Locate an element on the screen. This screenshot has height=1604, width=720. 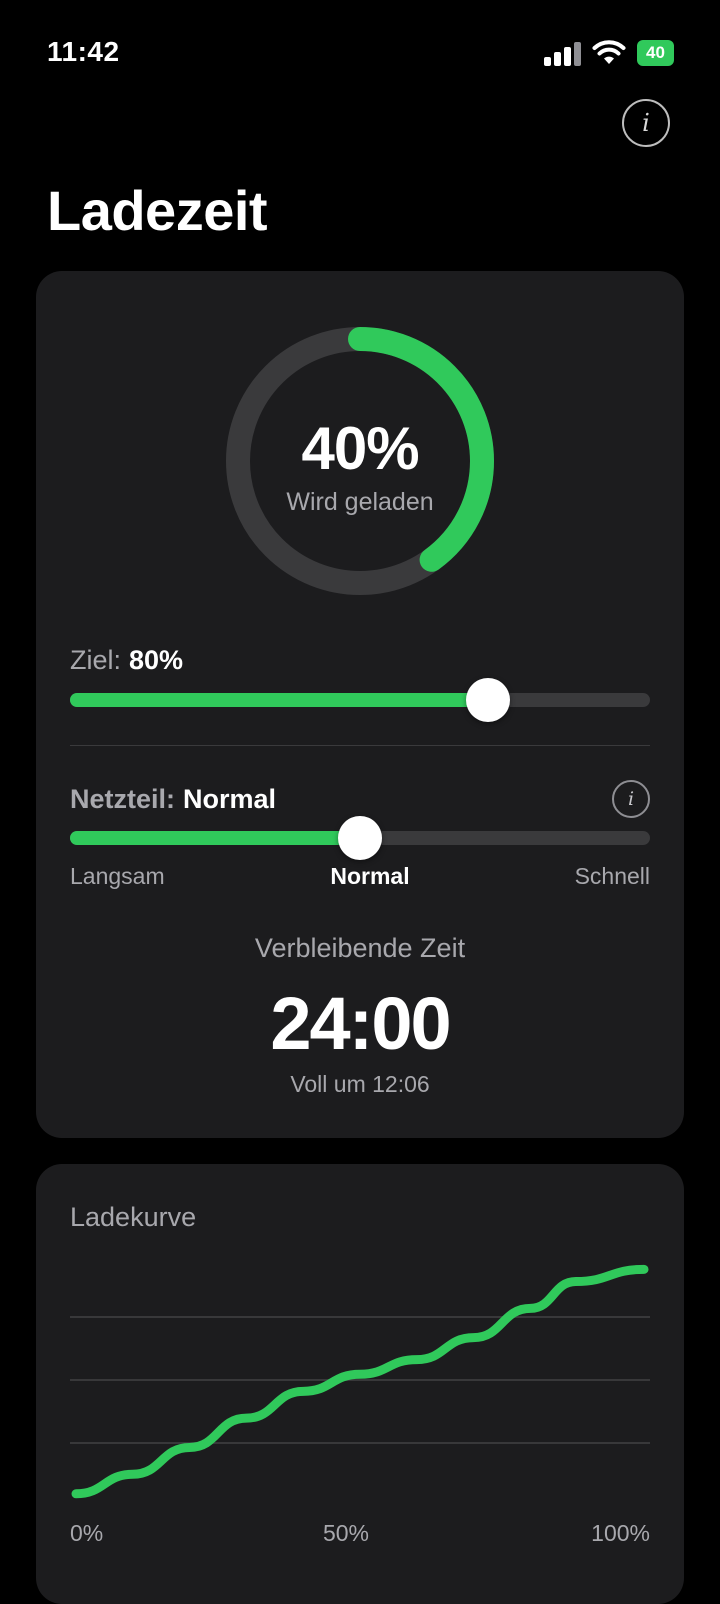
page-title: Ladezeit is located at coordinates (157, 210).